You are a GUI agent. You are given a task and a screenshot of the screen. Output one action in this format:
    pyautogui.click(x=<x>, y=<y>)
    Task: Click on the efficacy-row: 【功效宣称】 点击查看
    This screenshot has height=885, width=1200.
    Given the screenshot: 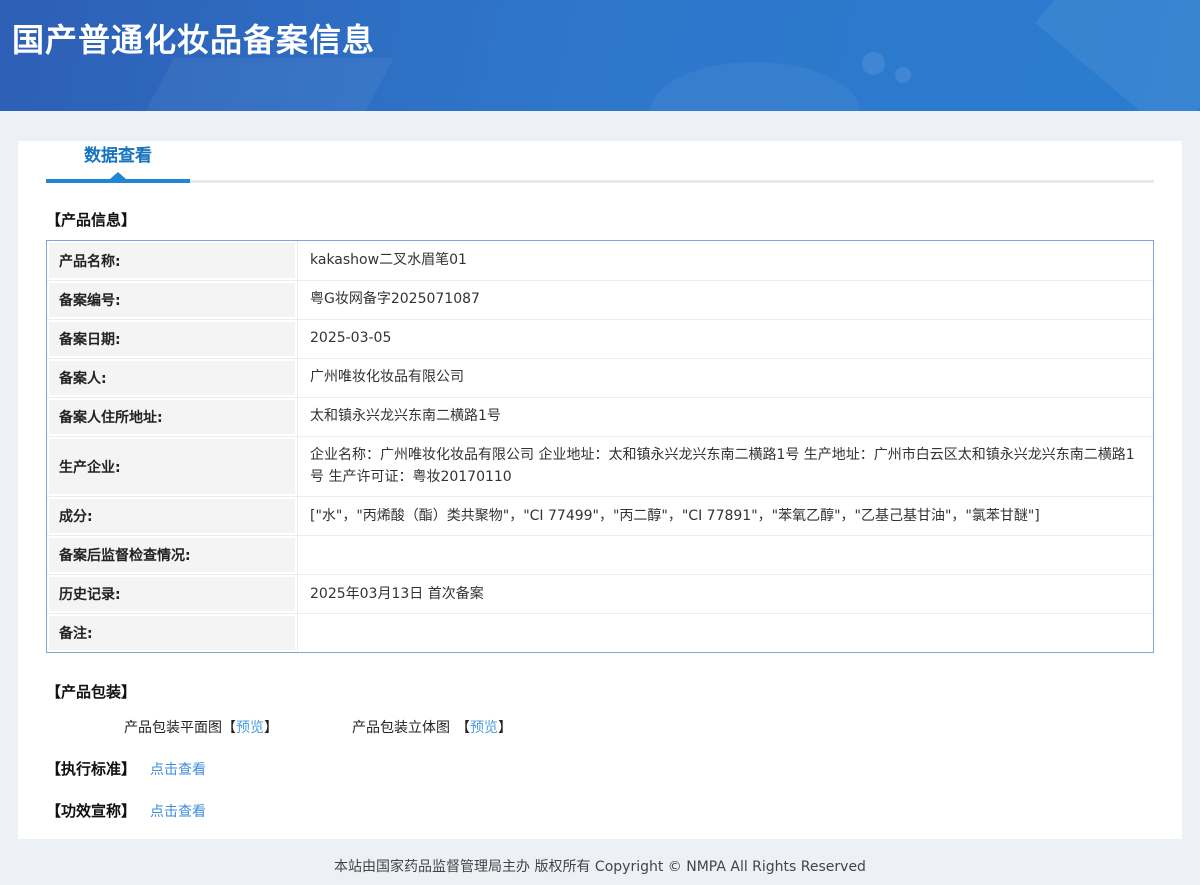 What is the action you would take?
    pyautogui.click(x=600, y=810)
    